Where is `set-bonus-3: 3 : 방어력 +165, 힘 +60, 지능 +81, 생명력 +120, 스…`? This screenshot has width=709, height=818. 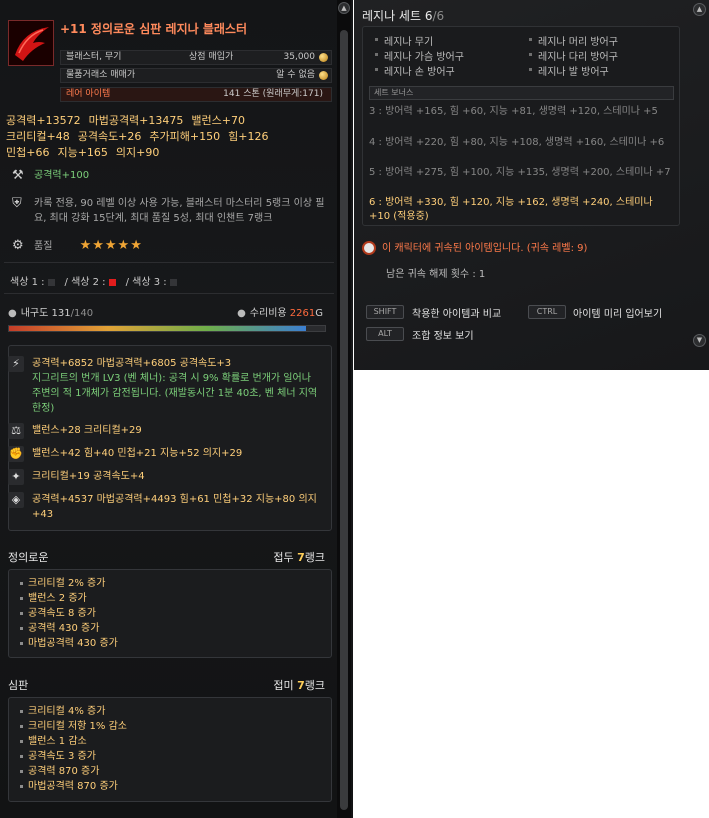 set-bonus-3: 3 : 방어력 +165, 힘 +60, 지능 +81, 생명력 +120, 스… is located at coordinates (513, 111).